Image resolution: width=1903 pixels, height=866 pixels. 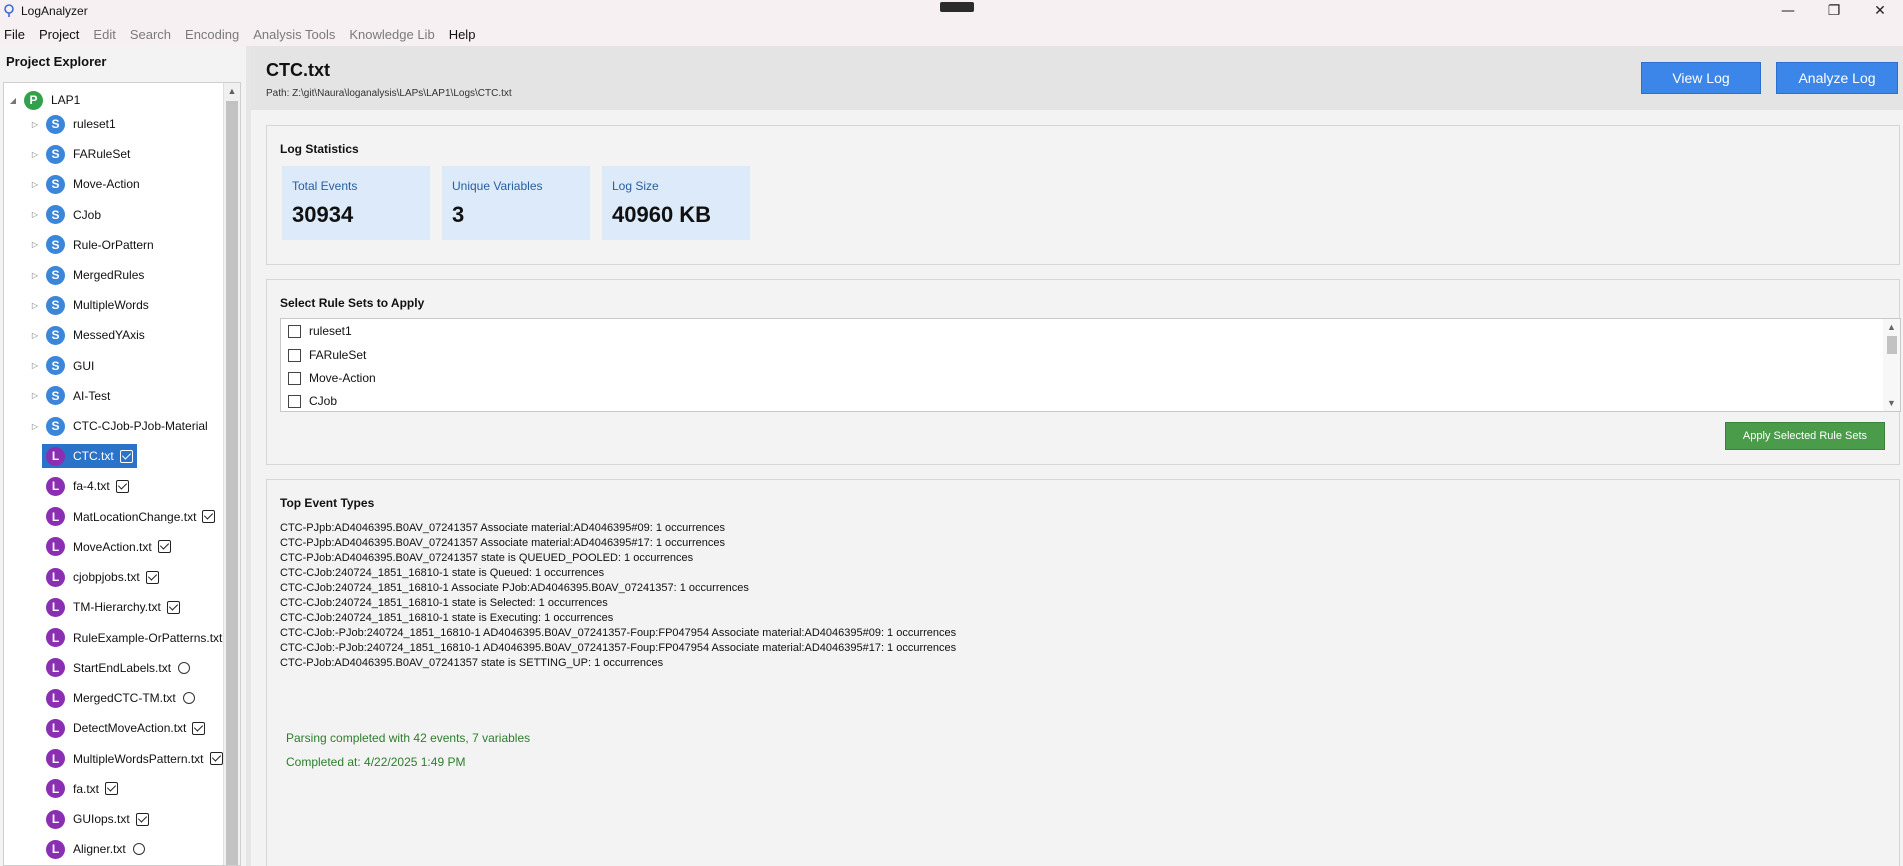 What do you see at coordinates (92, 245) in the screenshot?
I see `tree-node-ruleset: ▷ S Rule-OrPattern` at bounding box center [92, 245].